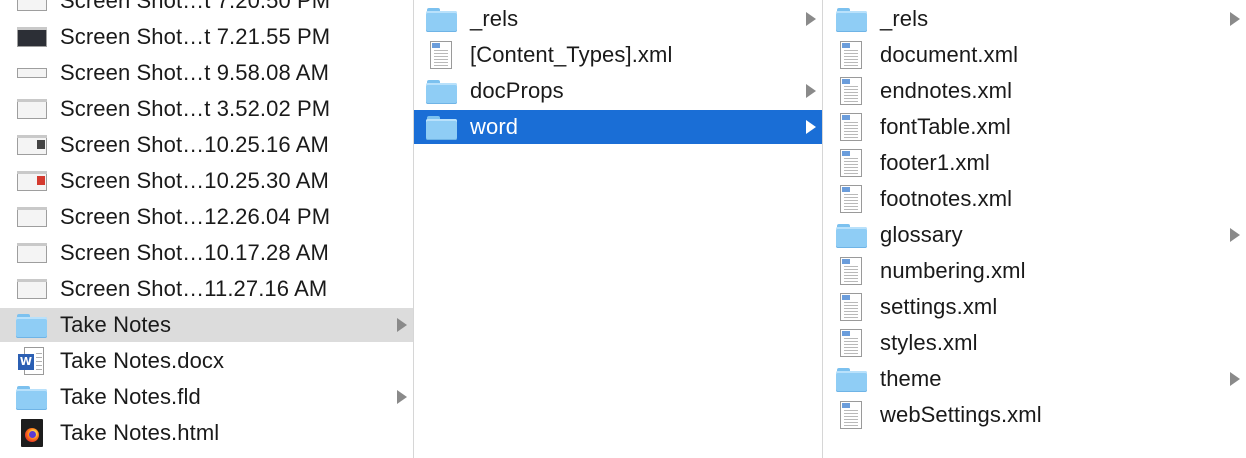  I want to click on file-item-styles-xml: styles.xml, so click(1034, 343).